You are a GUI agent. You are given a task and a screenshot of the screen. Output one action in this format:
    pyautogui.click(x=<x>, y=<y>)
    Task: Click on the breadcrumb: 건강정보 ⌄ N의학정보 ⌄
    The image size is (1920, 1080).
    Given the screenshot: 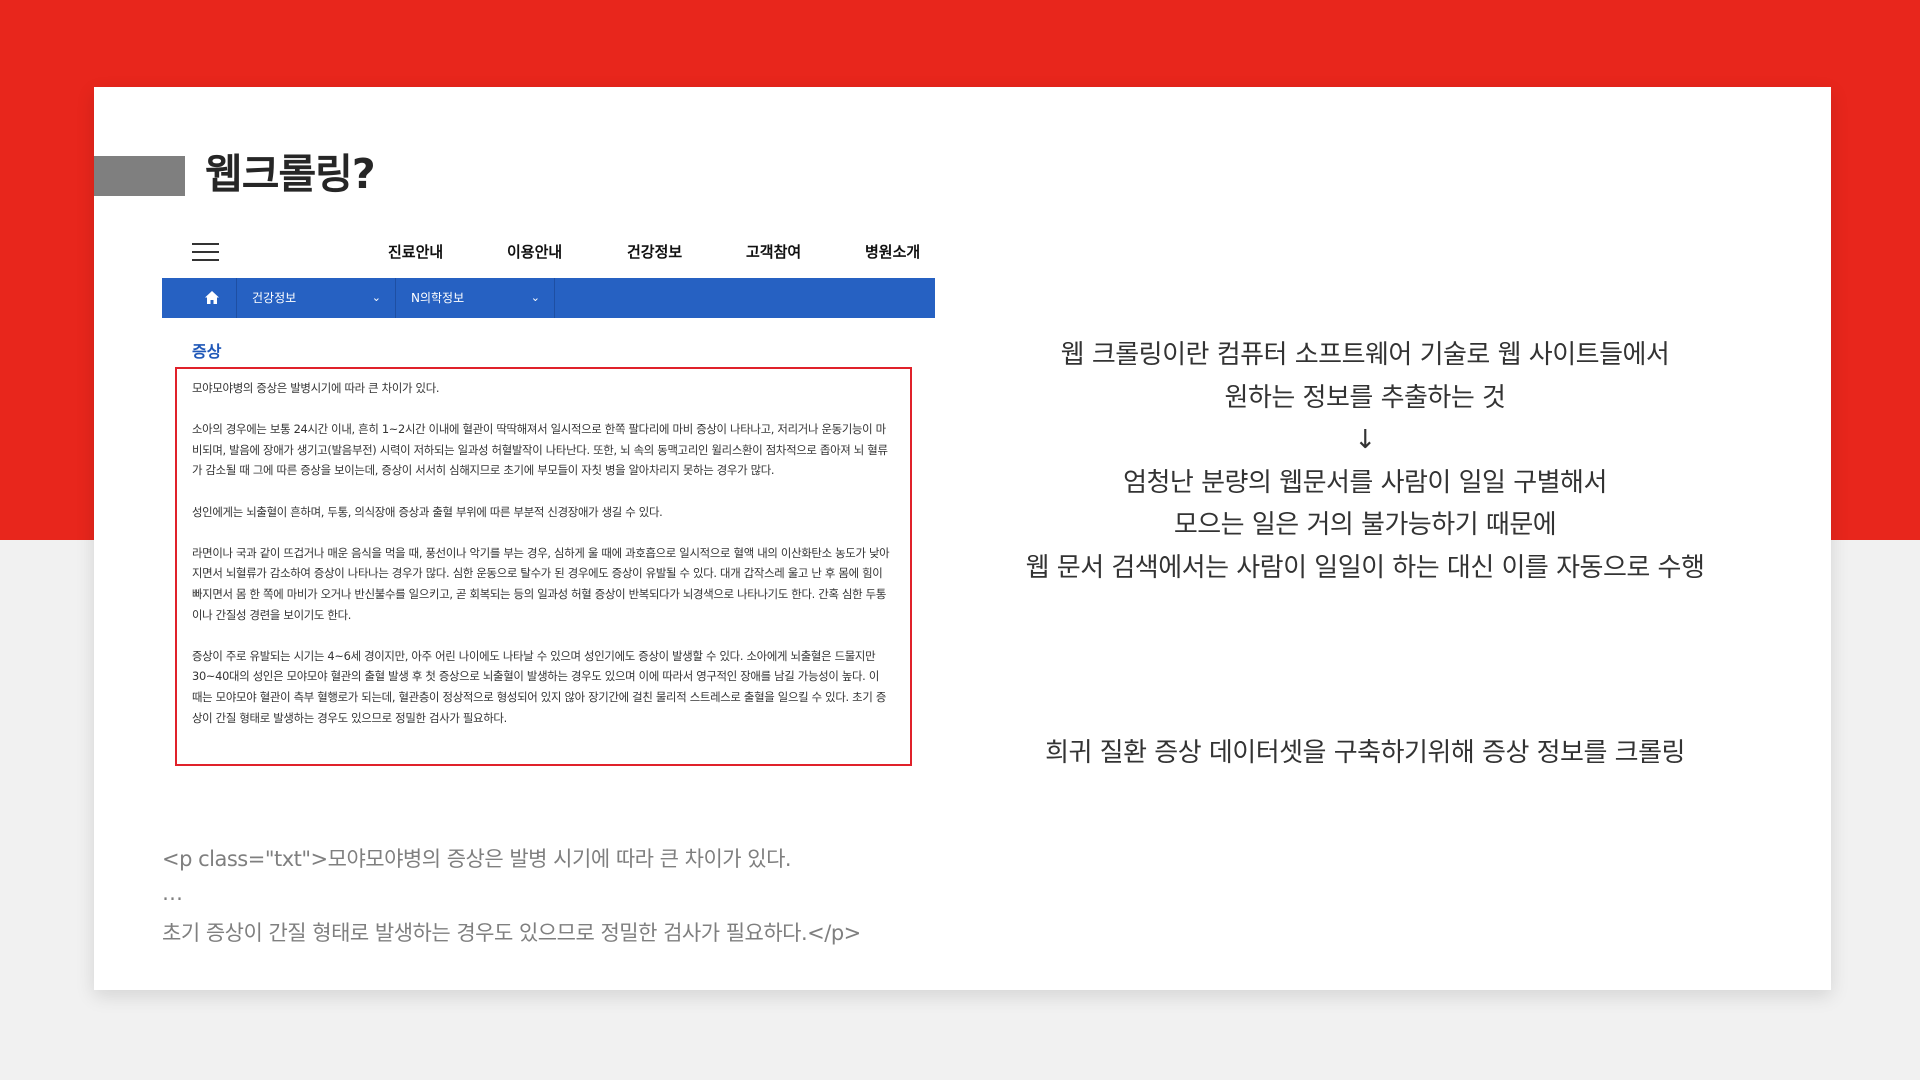 What is the action you would take?
    pyautogui.click(x=548, y=298)
    